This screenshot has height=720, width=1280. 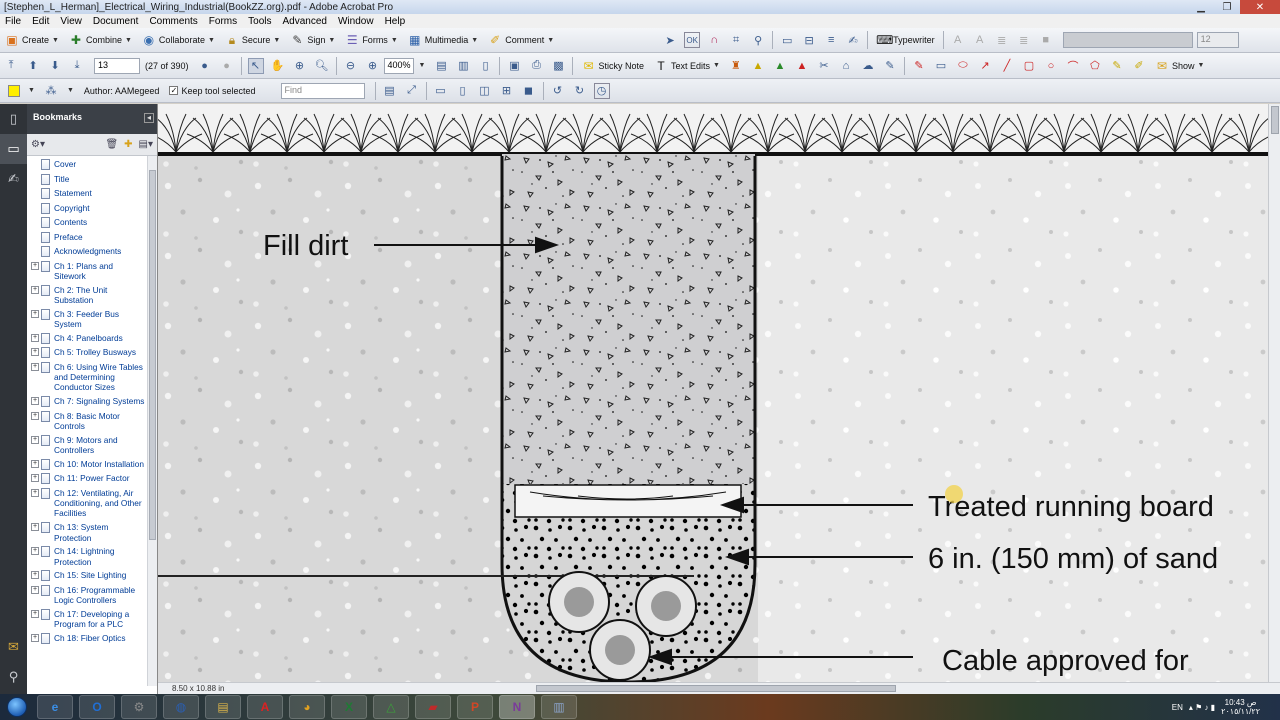 What do you see at coordinates (391, 707) in the screenshot?
I see `taskbar-app-triangle-icon: △` at bounding box center [391, 707].